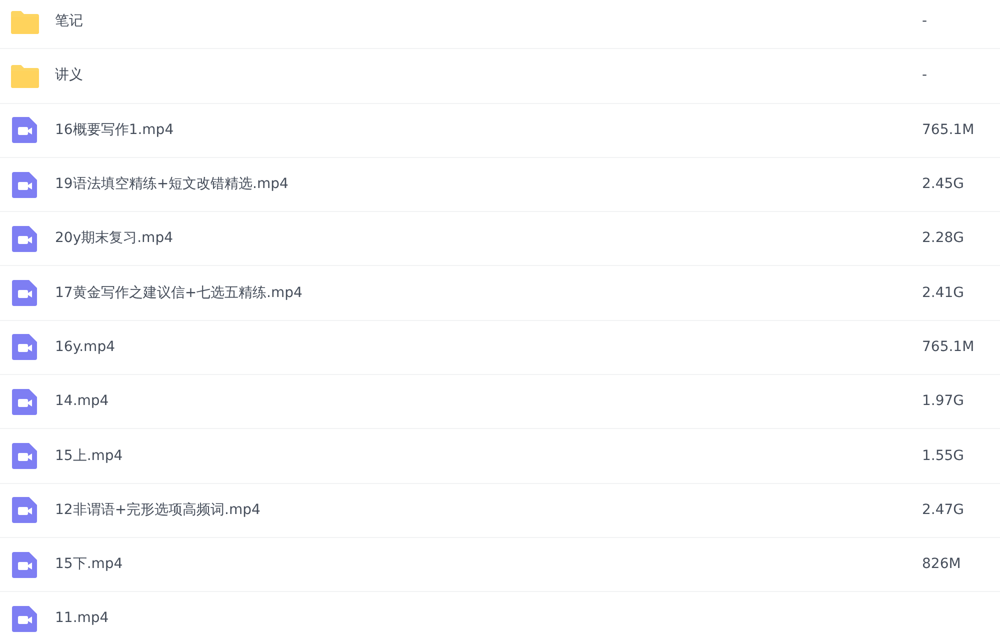 This screenshot has width=1000, height=643. I want to click on file-name: 16y.mp4, so click(488, 347).